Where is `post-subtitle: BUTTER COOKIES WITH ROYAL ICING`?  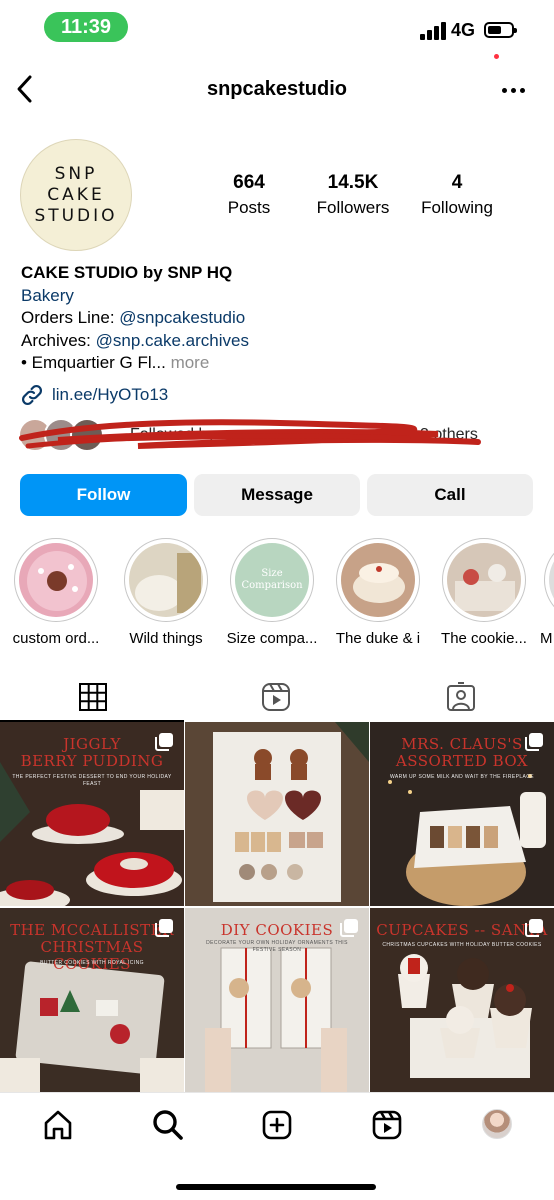 post-subtitle: BUTTER COOKIES WITH ROYAL ICING is located at coordinates (92, 963).